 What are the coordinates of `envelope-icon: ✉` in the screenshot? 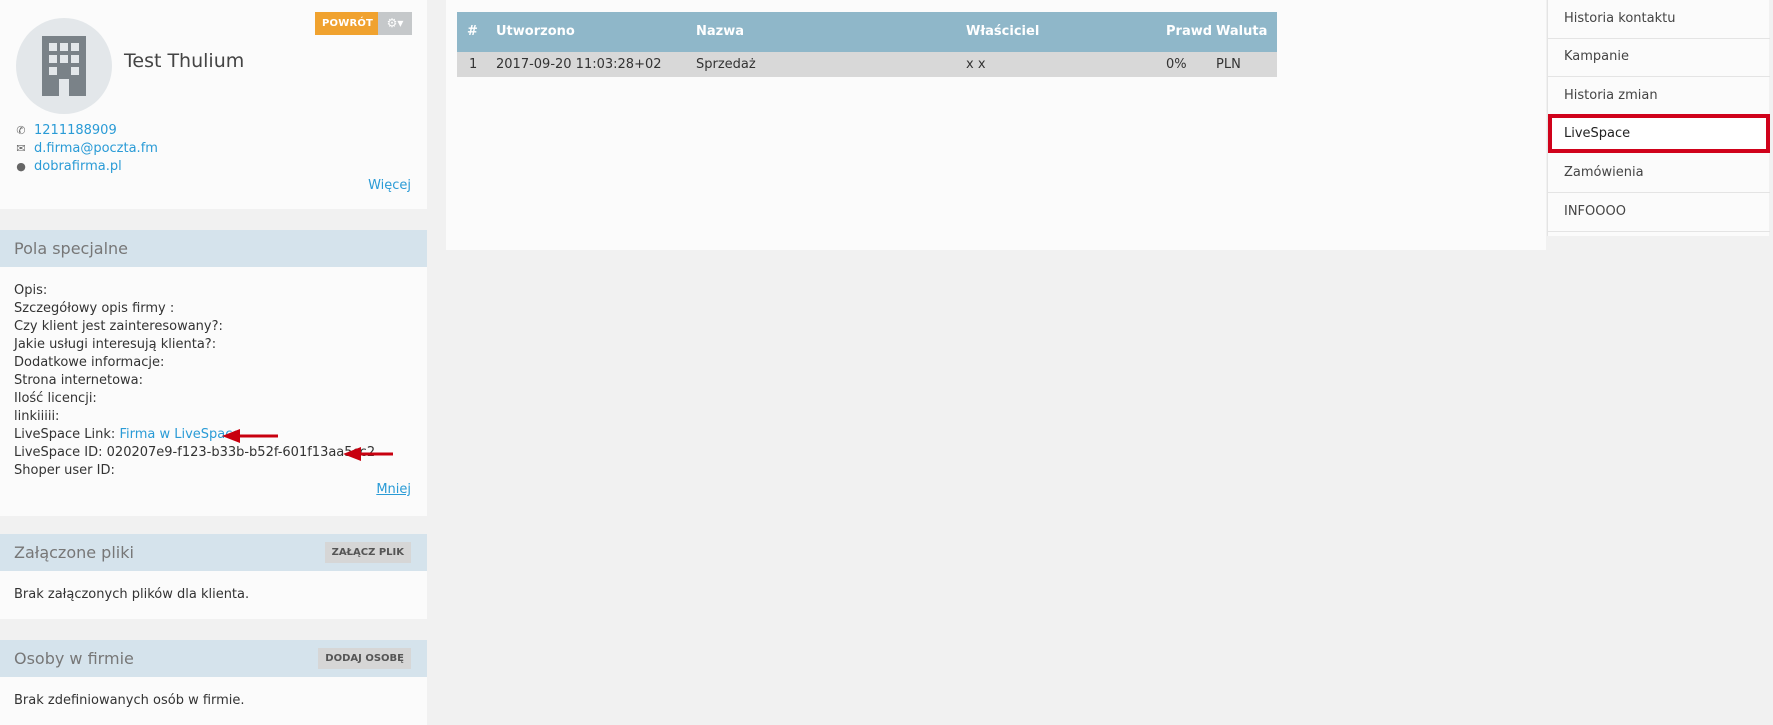 It's located at (21, 148).